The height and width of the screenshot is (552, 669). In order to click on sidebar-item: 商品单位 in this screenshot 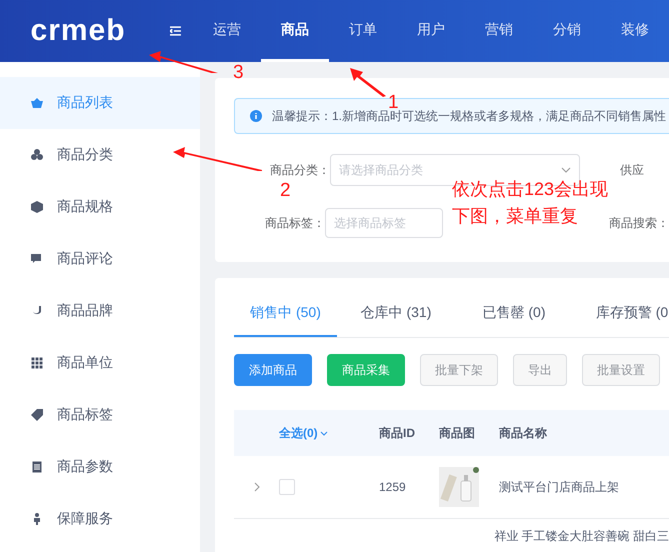, I will do `click(100, 363)`.